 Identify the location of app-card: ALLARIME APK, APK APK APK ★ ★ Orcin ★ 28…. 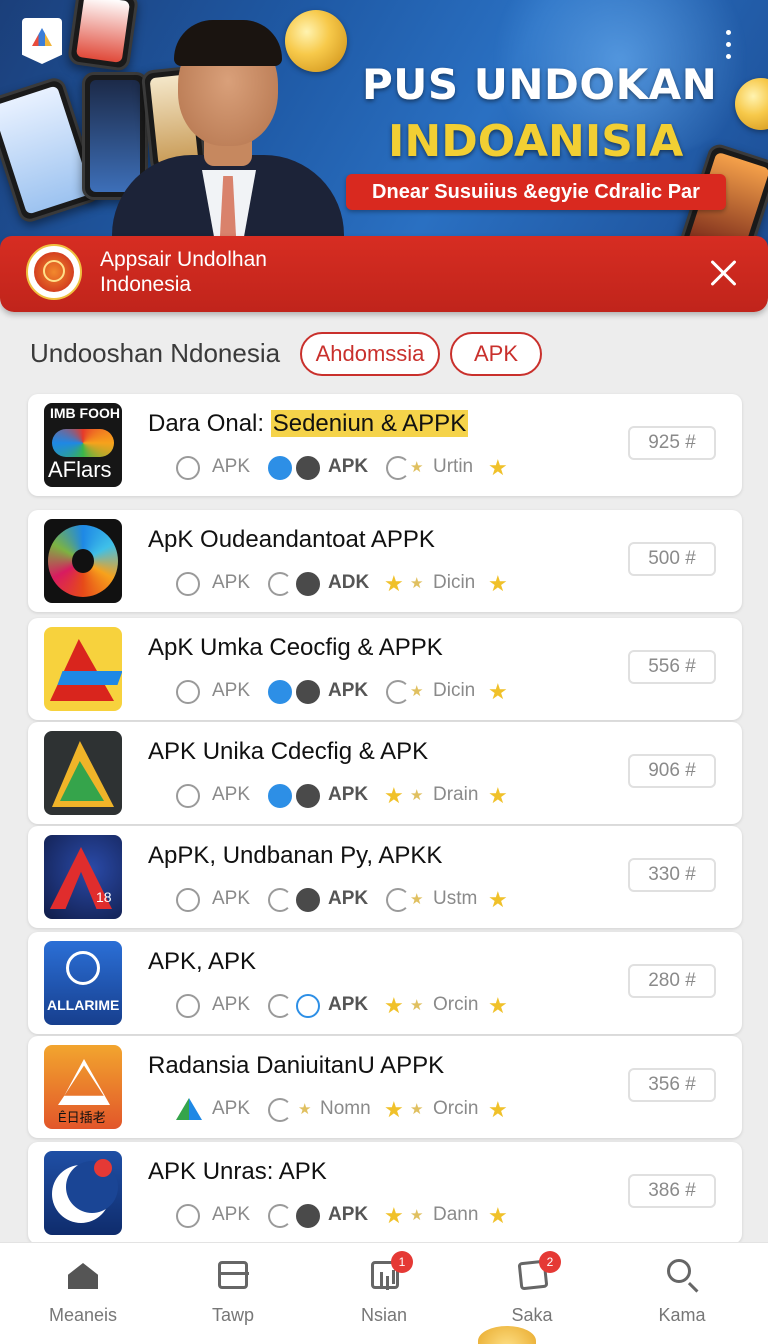
(385, 983).